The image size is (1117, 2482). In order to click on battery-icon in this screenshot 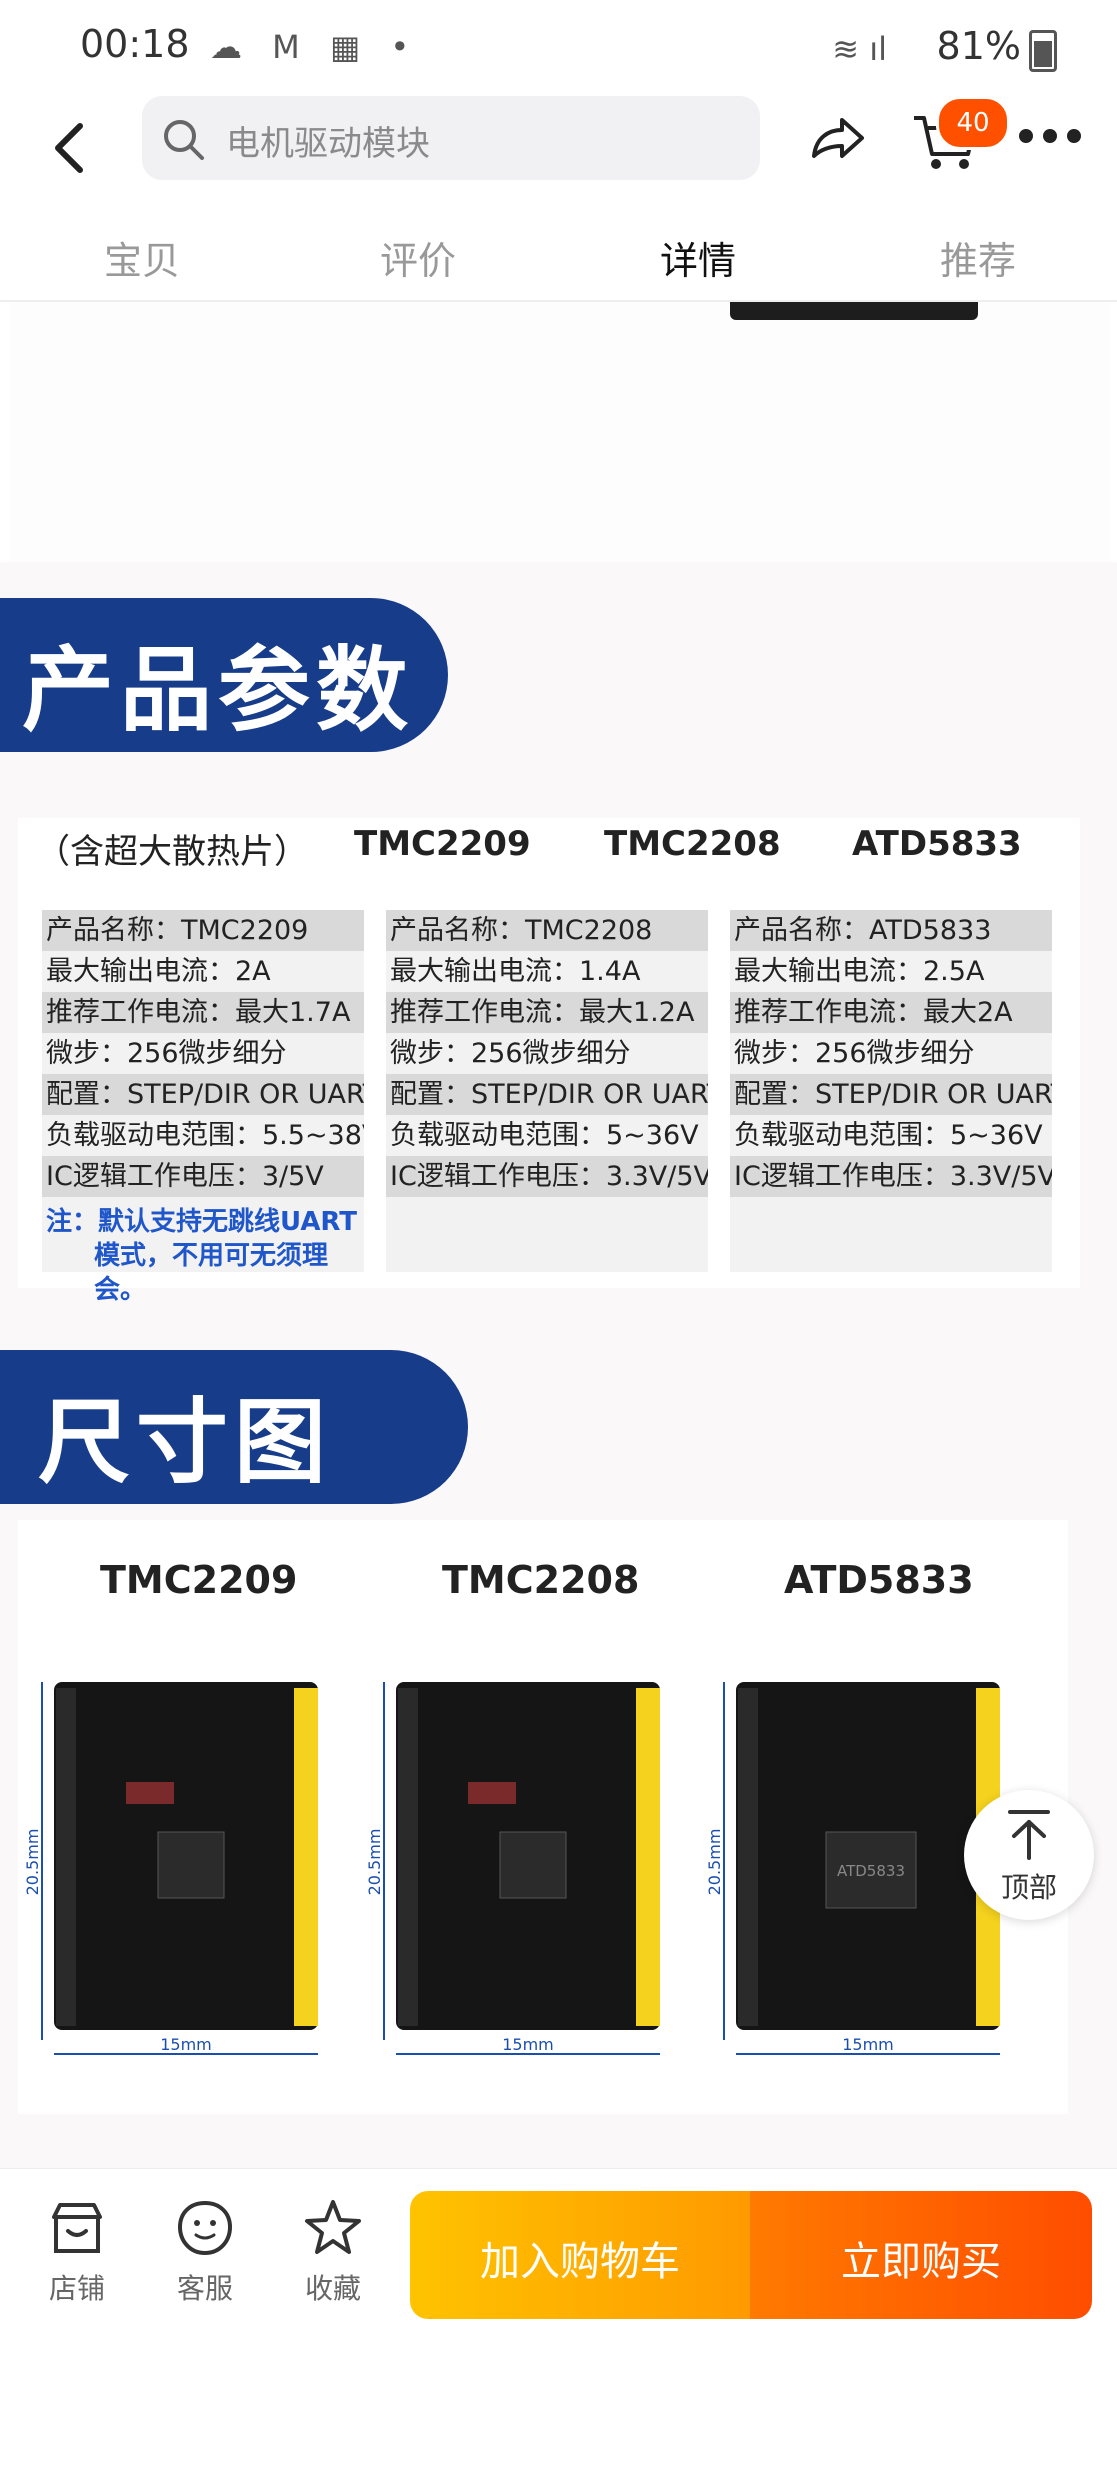, I will do `click(1043, 51)`.